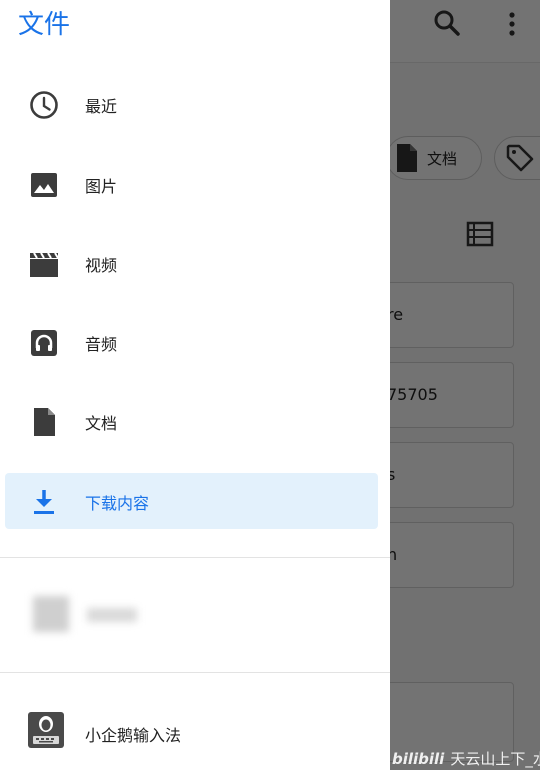 Image resolution: width=540 pixels, height=770 pixels. Describe the element at coordinates (44, 25) in the screenshot. I see `drawer-title: 文件` at that location.